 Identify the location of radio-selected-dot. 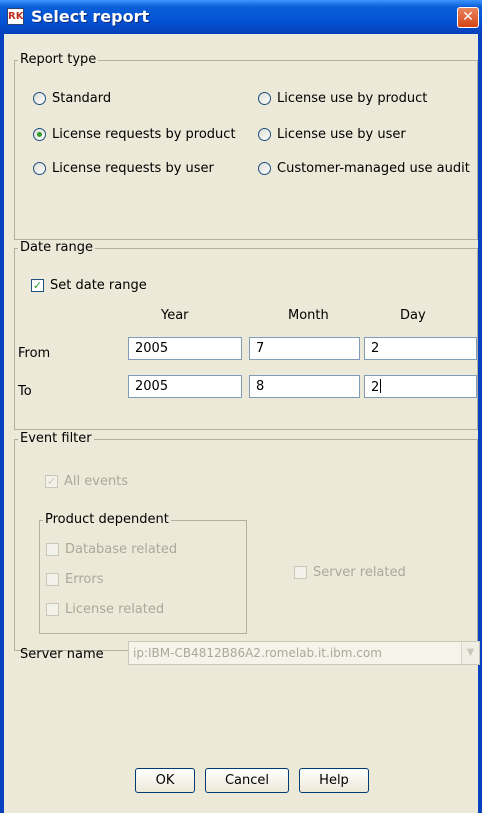
(39, 134).